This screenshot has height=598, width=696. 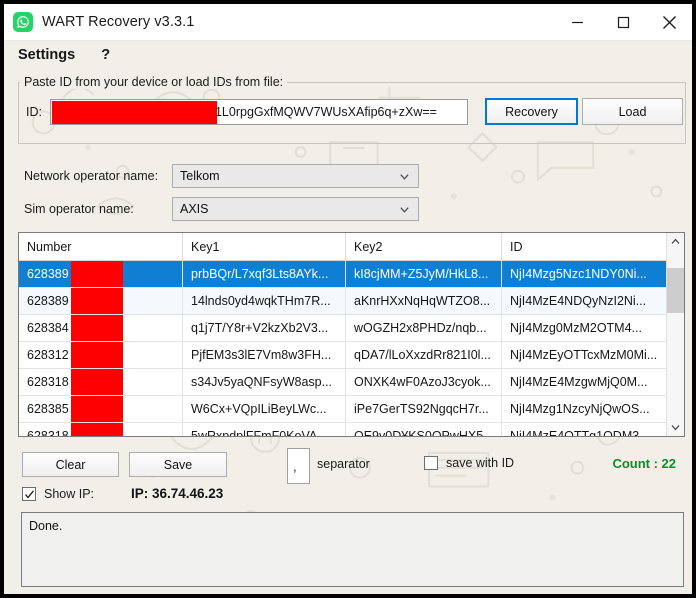 What do you see at coordinates (325, 112) in the screenshot?
I see `id-input-value: 1L0rpgGxfMQWV7WUsXAfip6q+zXw==` at bounding box center [325, 112].